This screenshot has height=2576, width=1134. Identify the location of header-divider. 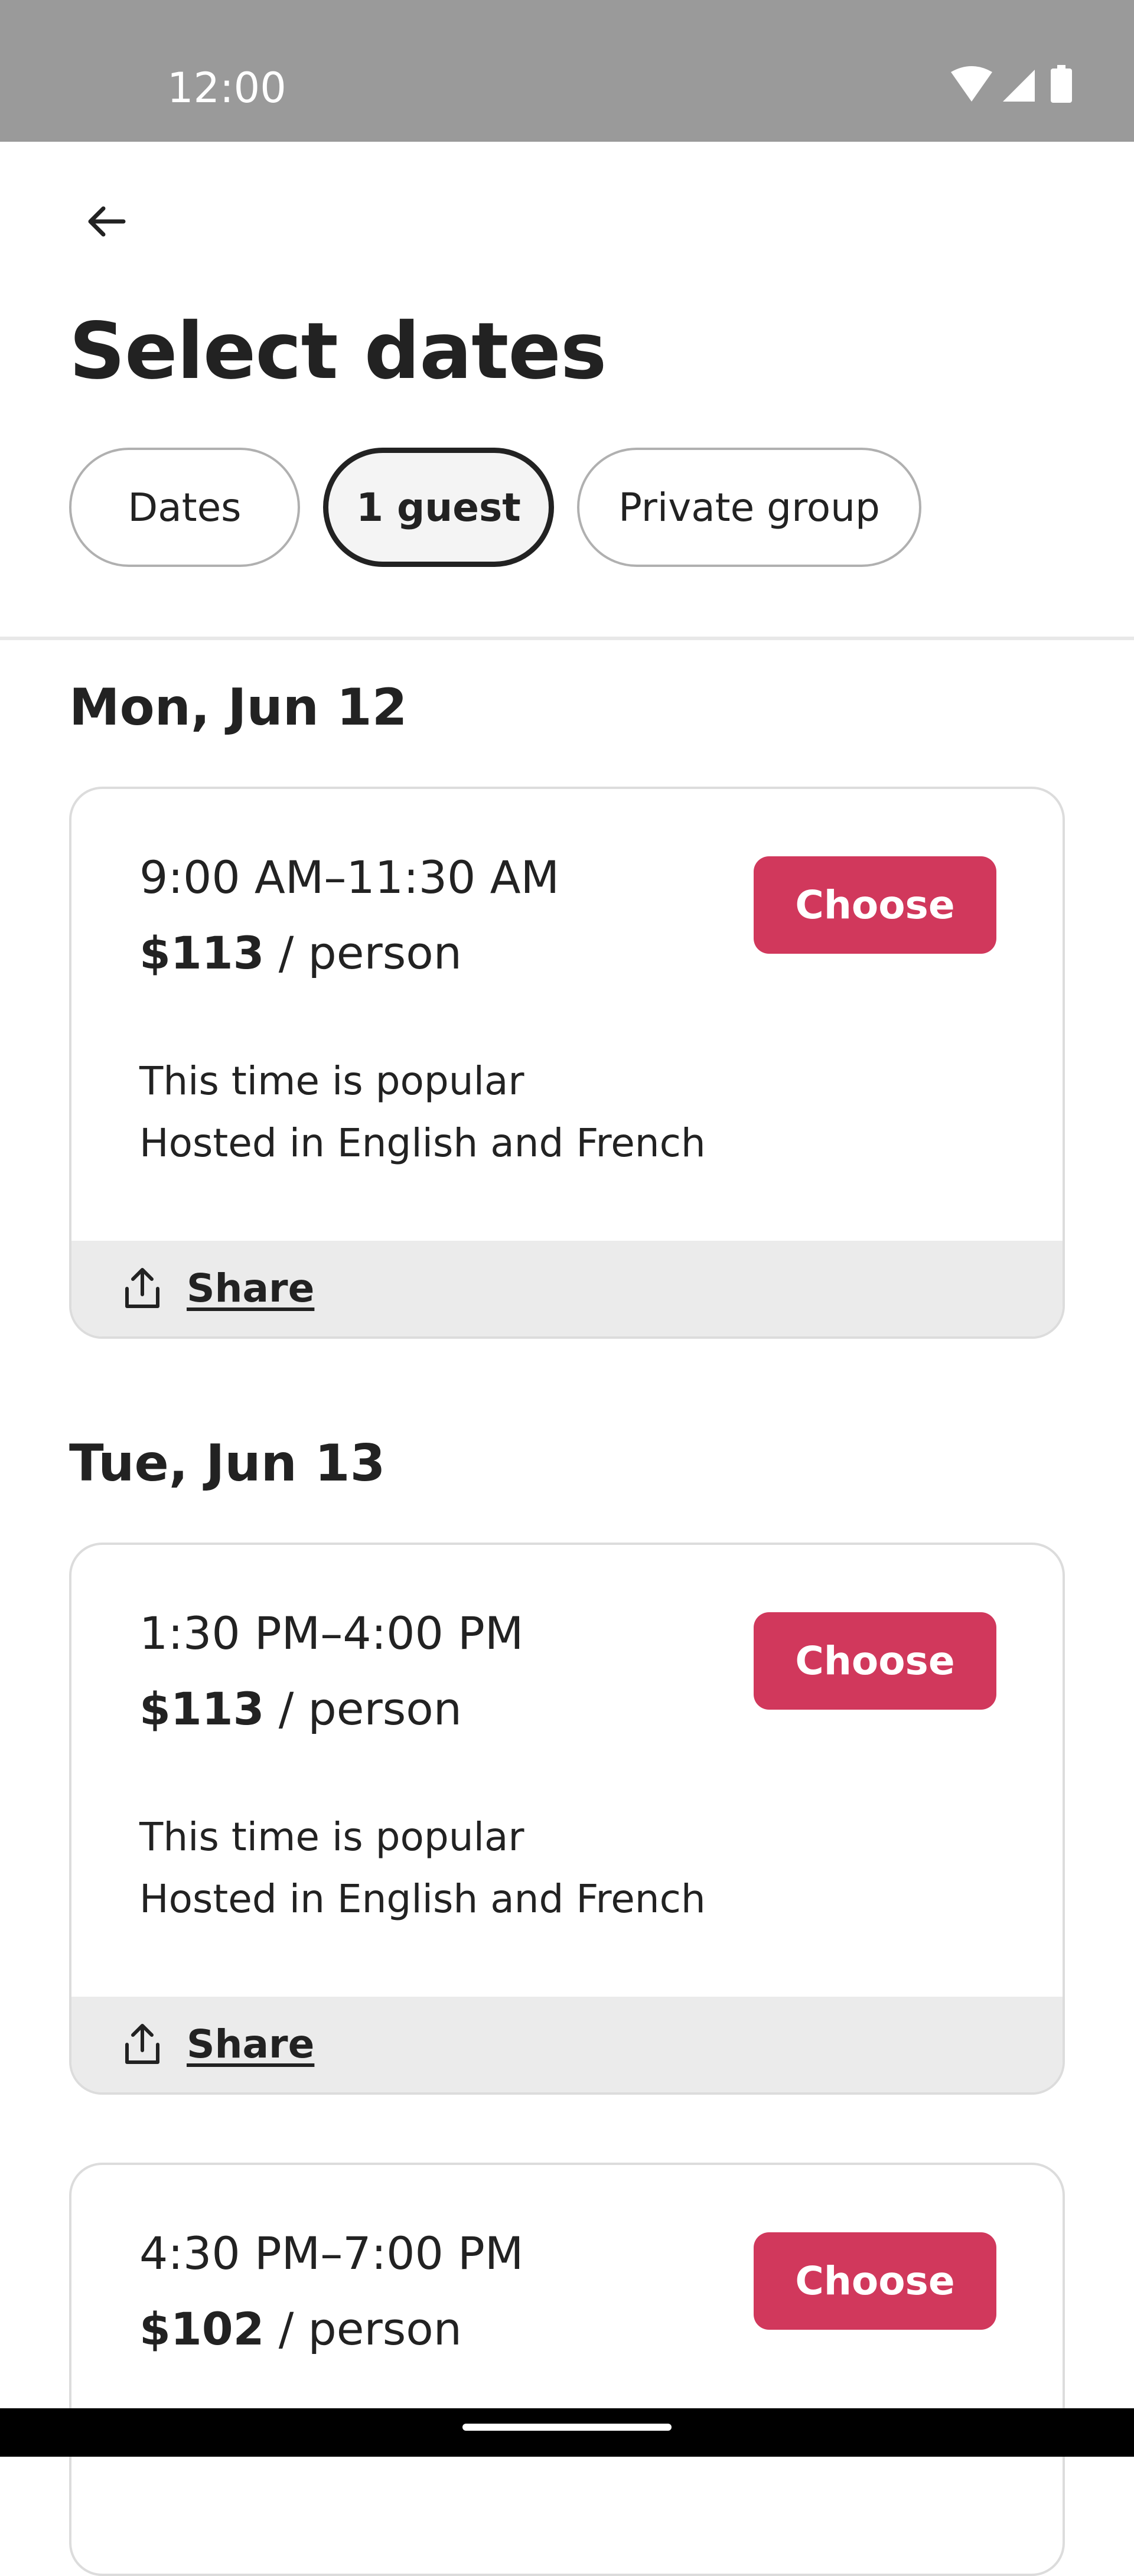
(567, 639).